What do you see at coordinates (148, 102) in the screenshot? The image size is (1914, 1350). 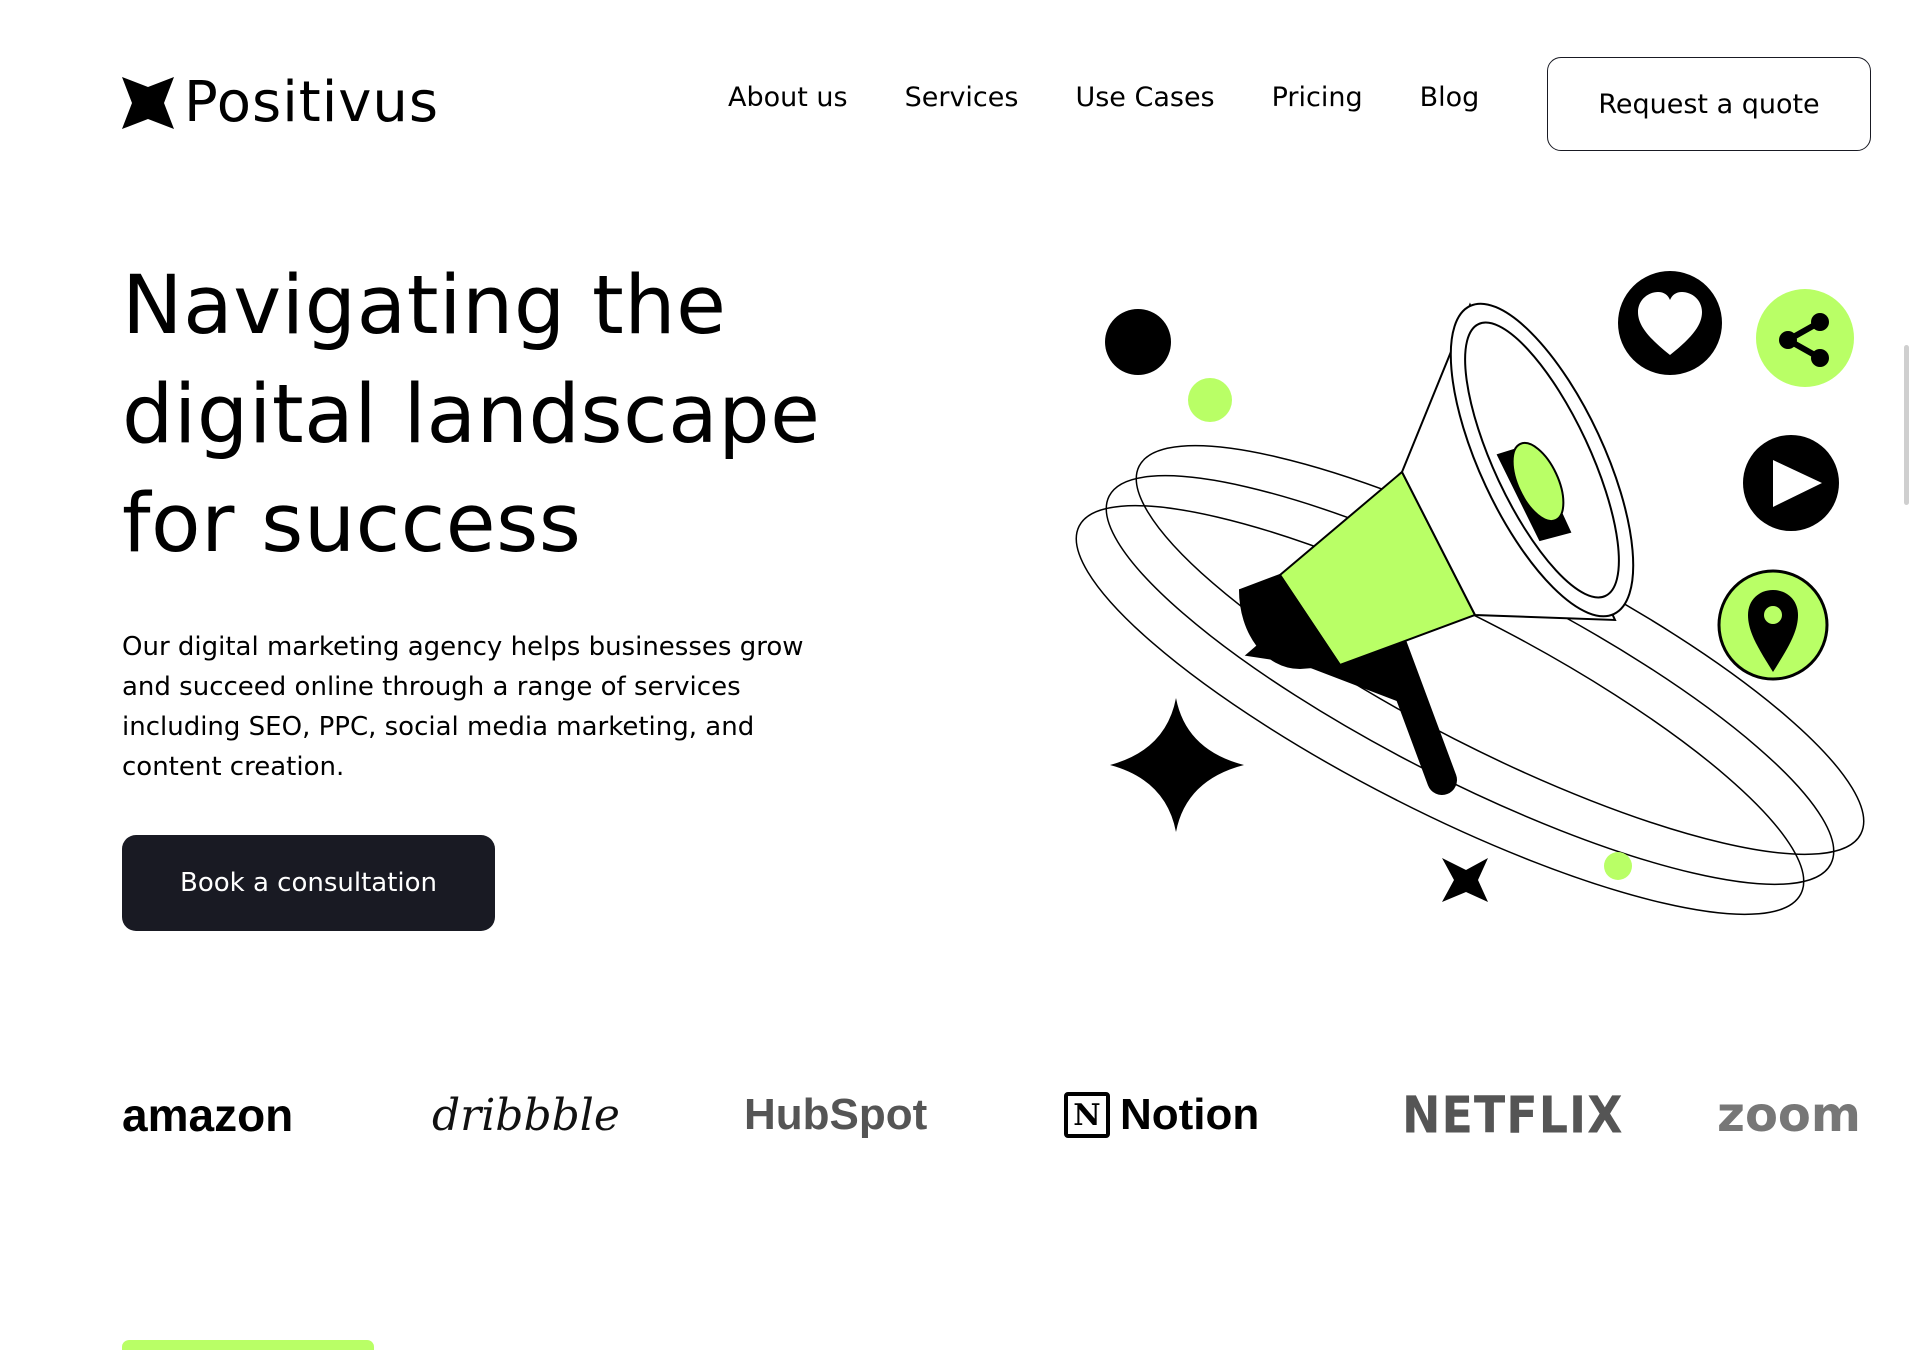 I see `star-logo-icon` at bounding box center [148, 102].